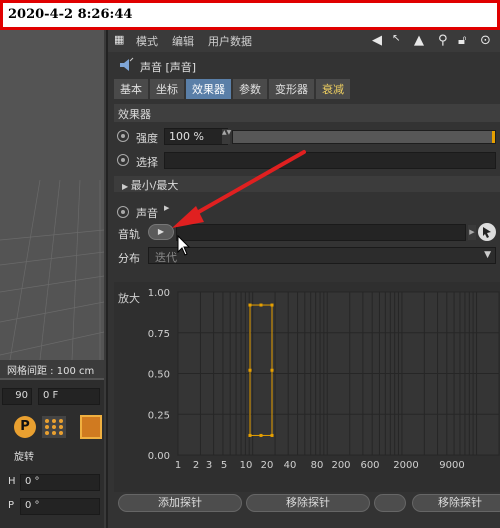  Describe the element at coordinates (52, 269) in the screenshot. I see `viewport-grid` at that location.